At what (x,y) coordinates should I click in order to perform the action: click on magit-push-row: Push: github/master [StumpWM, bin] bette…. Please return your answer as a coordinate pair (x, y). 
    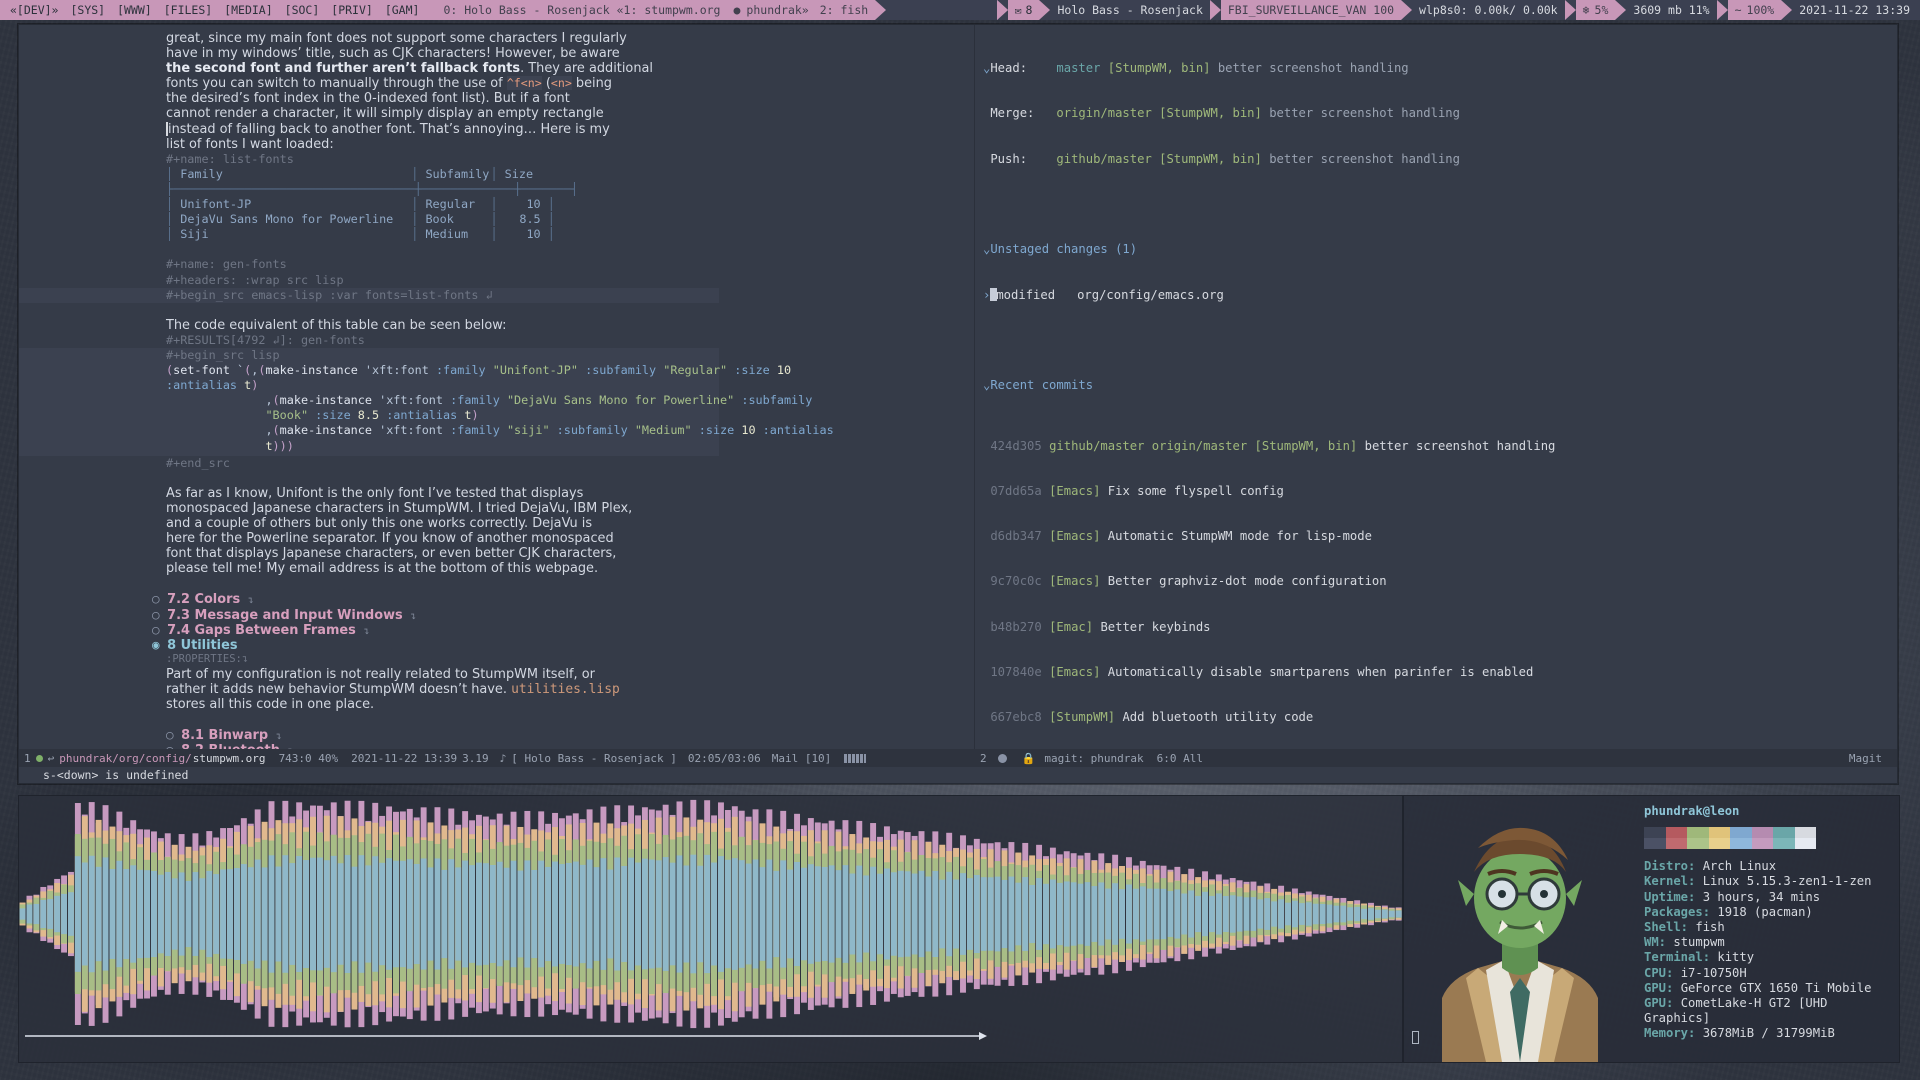
    Looking at the image, I should click on (1440, 159).